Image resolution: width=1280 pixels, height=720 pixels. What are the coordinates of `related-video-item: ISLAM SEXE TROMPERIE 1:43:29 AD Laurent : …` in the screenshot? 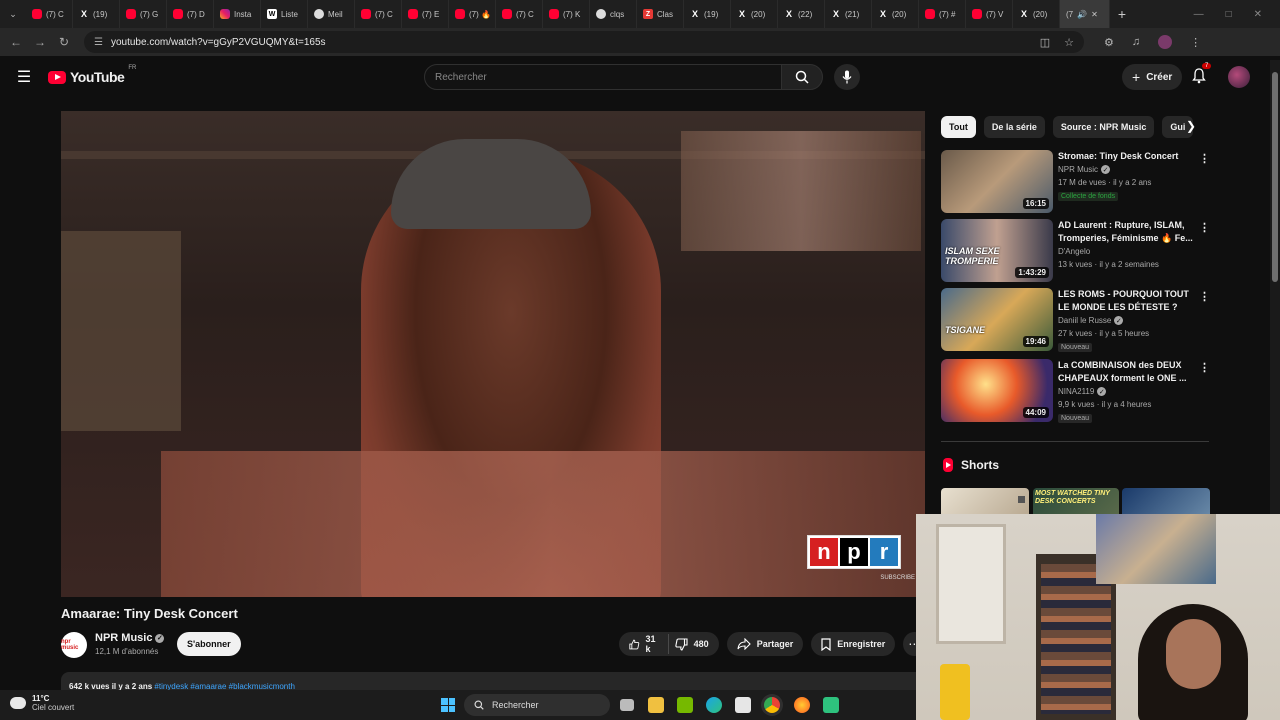 It's located at (1075, 251).